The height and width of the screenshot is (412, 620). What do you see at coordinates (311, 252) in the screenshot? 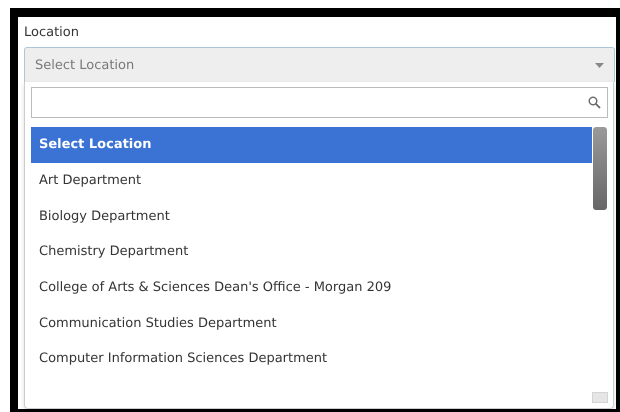
I see `location-option: Chemistry Department` at bounding box center [311, 252].